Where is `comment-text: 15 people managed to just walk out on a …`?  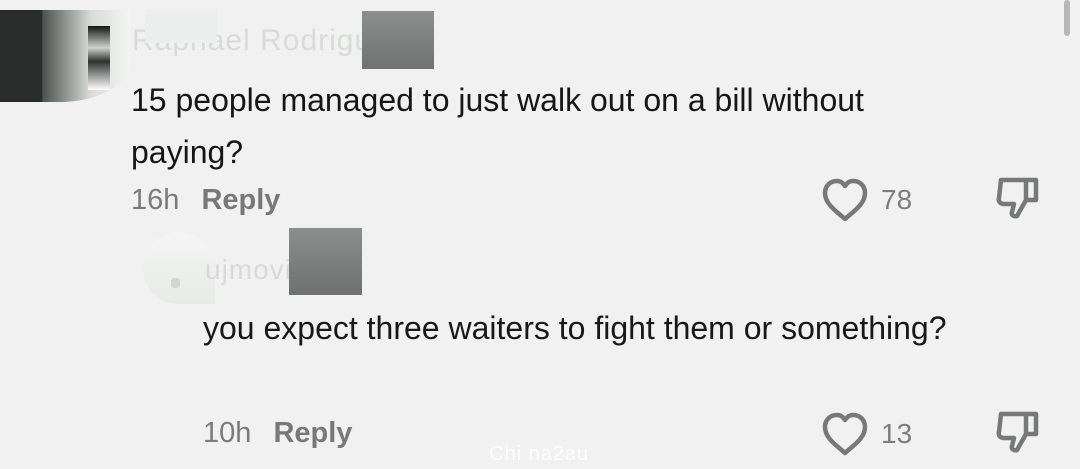
comment-text: 15 people managed to just walk out on a … is located at coordinates (497, 126).